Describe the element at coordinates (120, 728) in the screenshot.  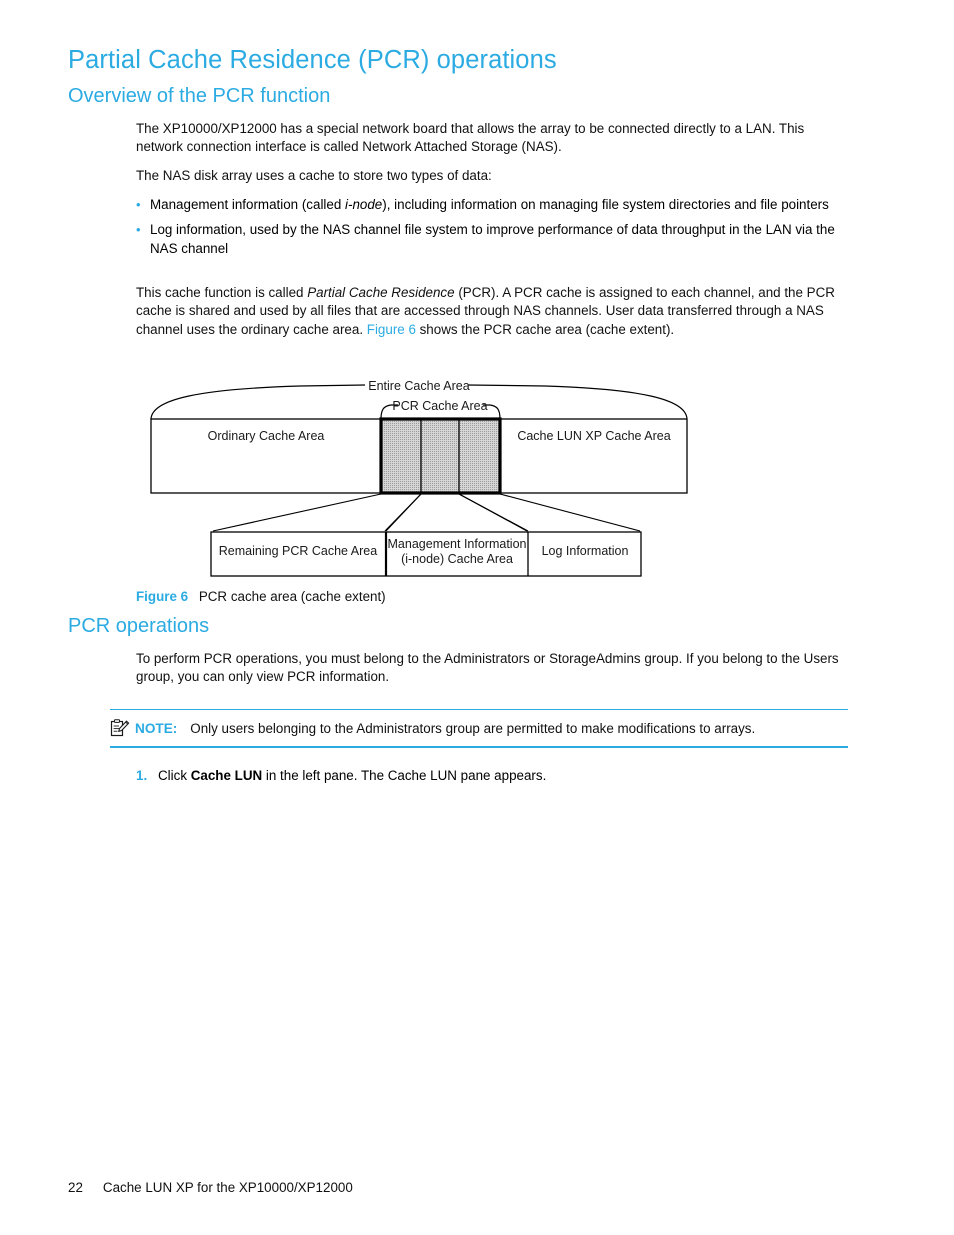
I see `note-clipboard-icon` at that location.